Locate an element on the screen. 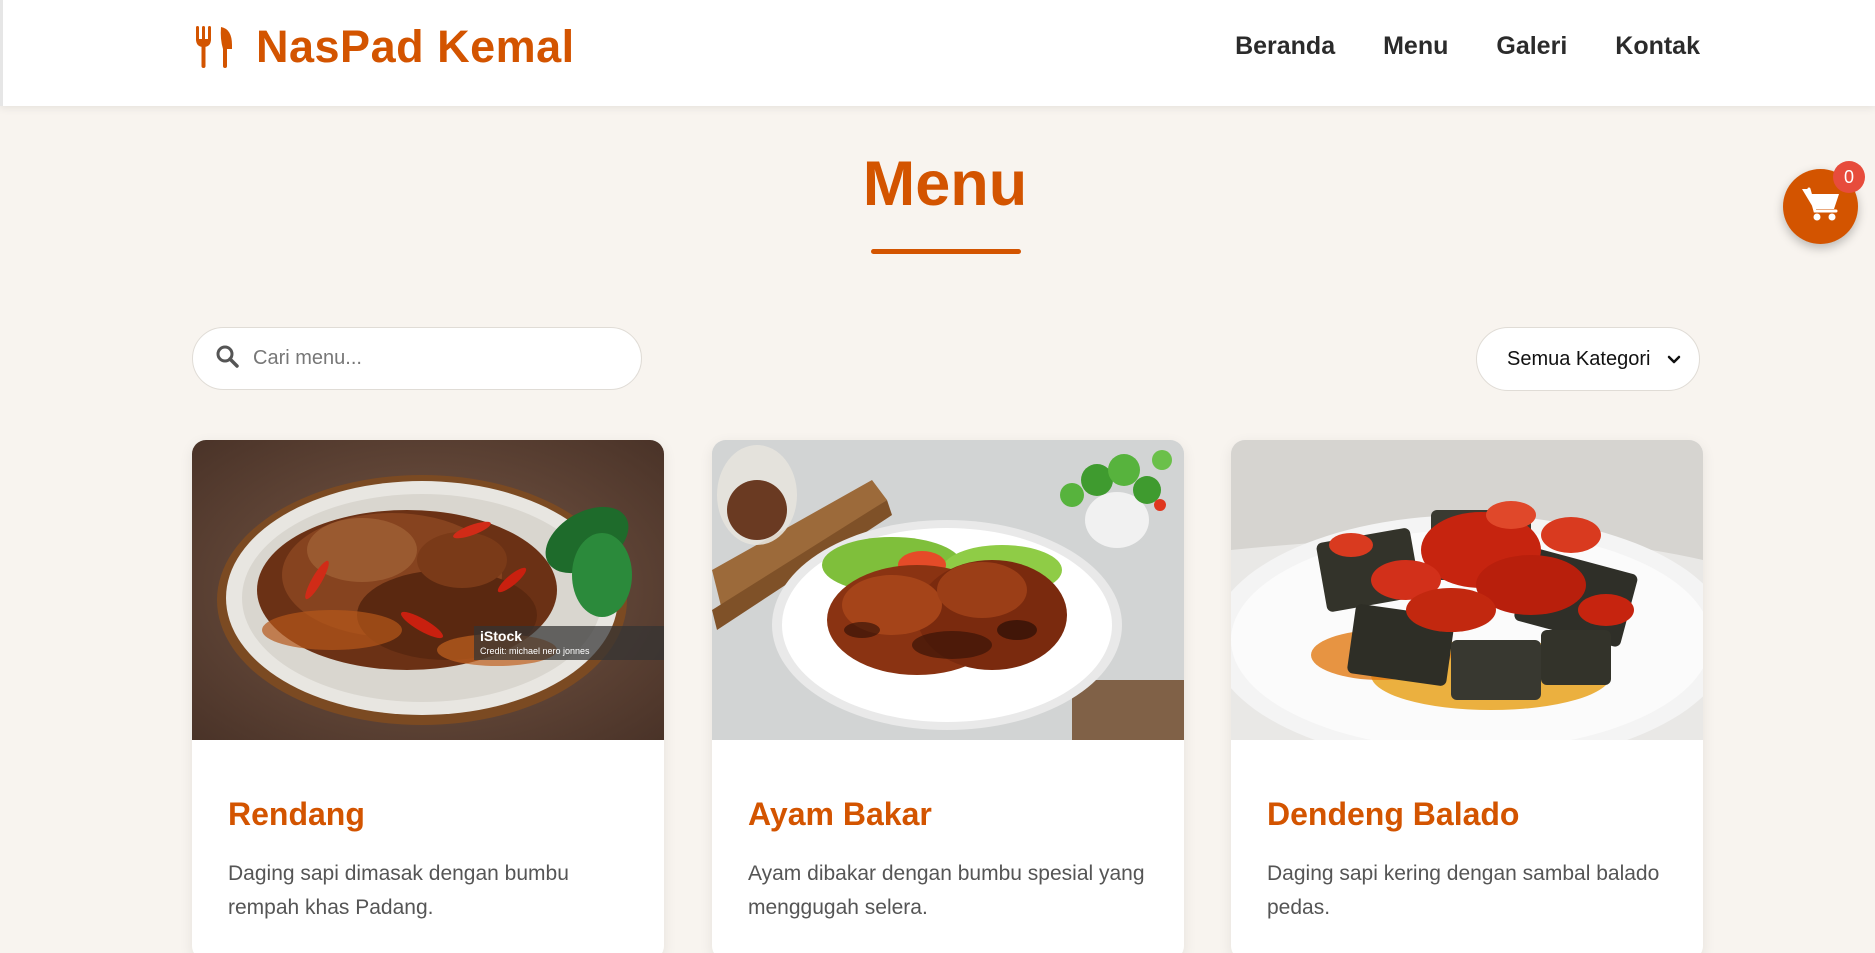 The width and height of the screenshot is (1875, 953). navbar: NasPad Kemal Beranda Menu Galeri Kontak is located at coordinates (937, 53).